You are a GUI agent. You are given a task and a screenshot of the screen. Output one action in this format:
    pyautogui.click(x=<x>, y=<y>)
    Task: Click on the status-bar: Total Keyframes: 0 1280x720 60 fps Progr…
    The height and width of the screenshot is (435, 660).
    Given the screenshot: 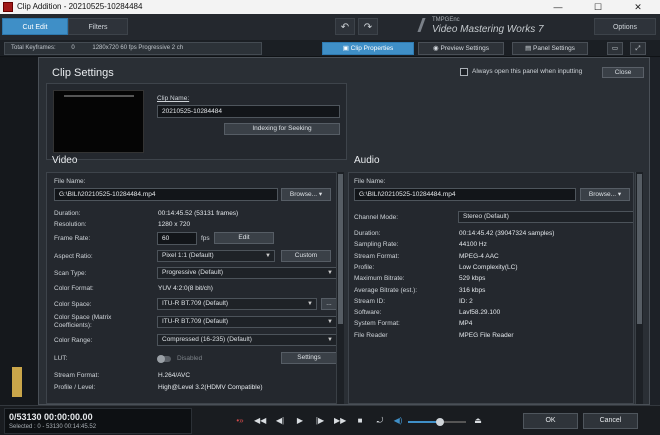 What is the action you would take?
    pyautogui.click(x=330, y=48)
    